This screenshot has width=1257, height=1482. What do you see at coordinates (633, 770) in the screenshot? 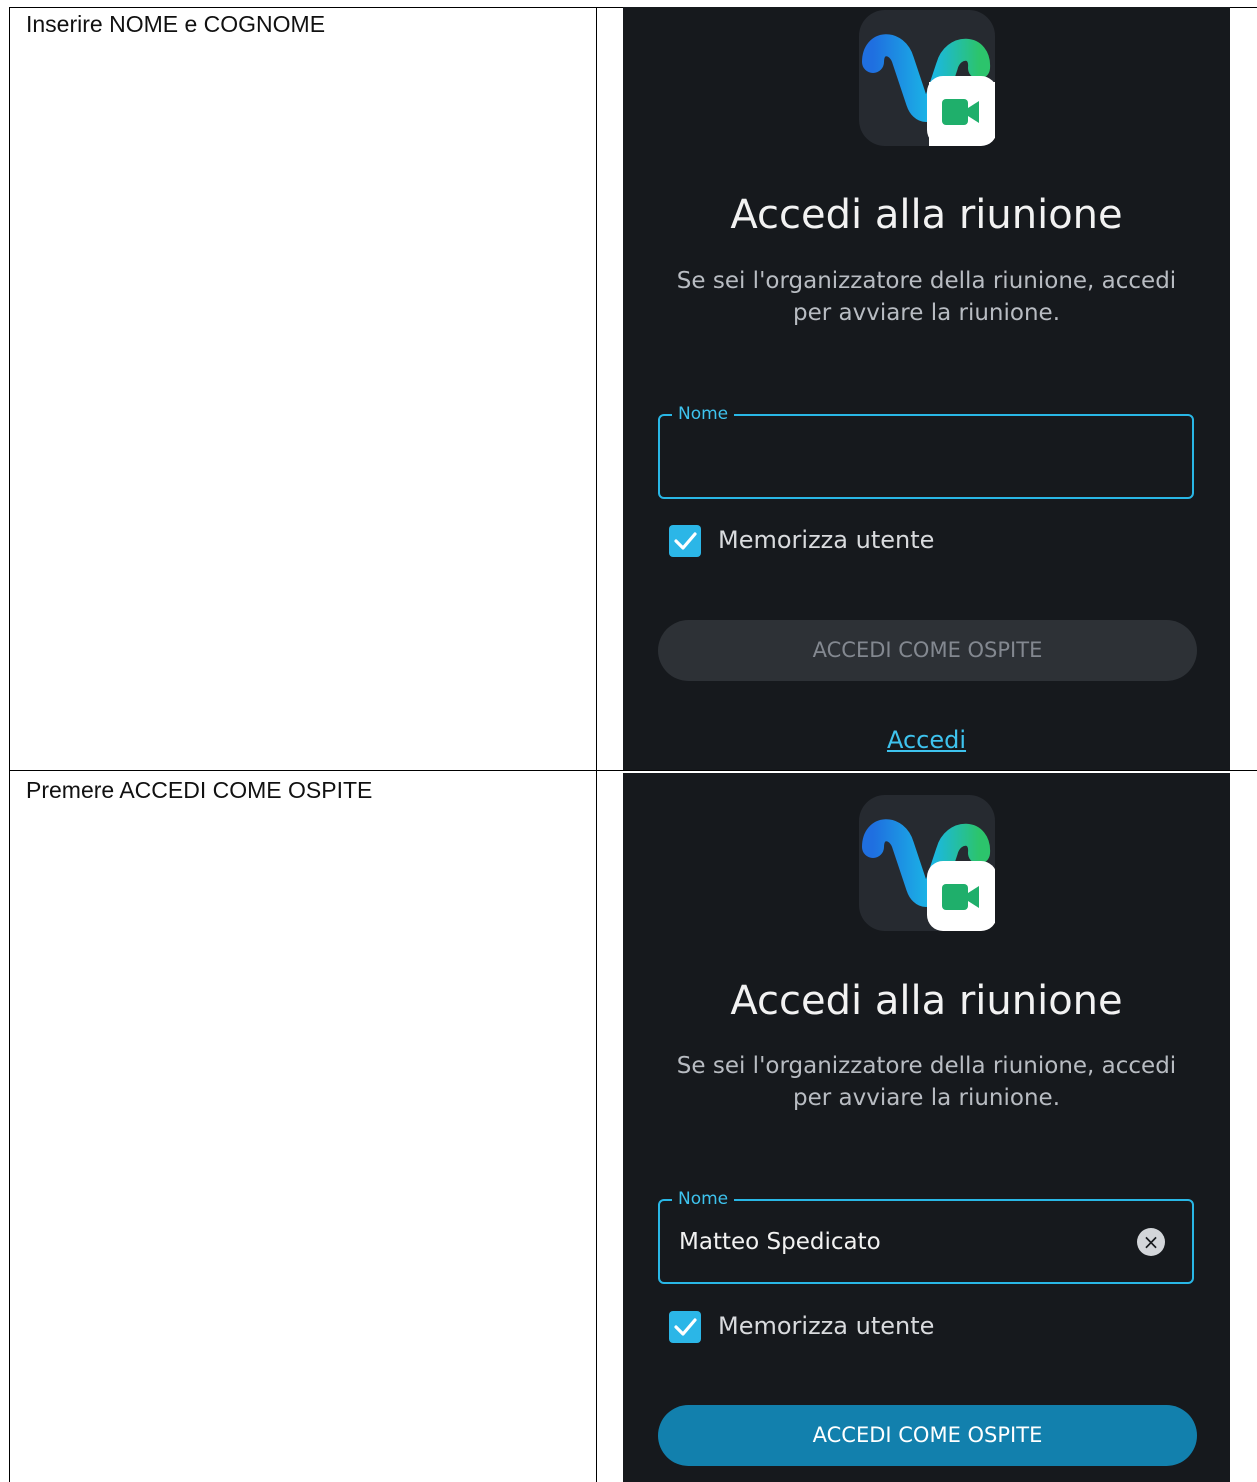
I see `table-row-divider` at bounding box center [633, 770].